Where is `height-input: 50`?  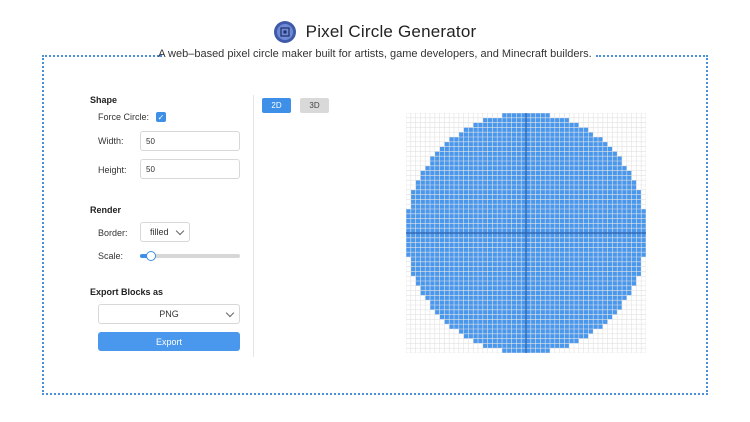
height-input: 50 is located at coordinates (190, 169).